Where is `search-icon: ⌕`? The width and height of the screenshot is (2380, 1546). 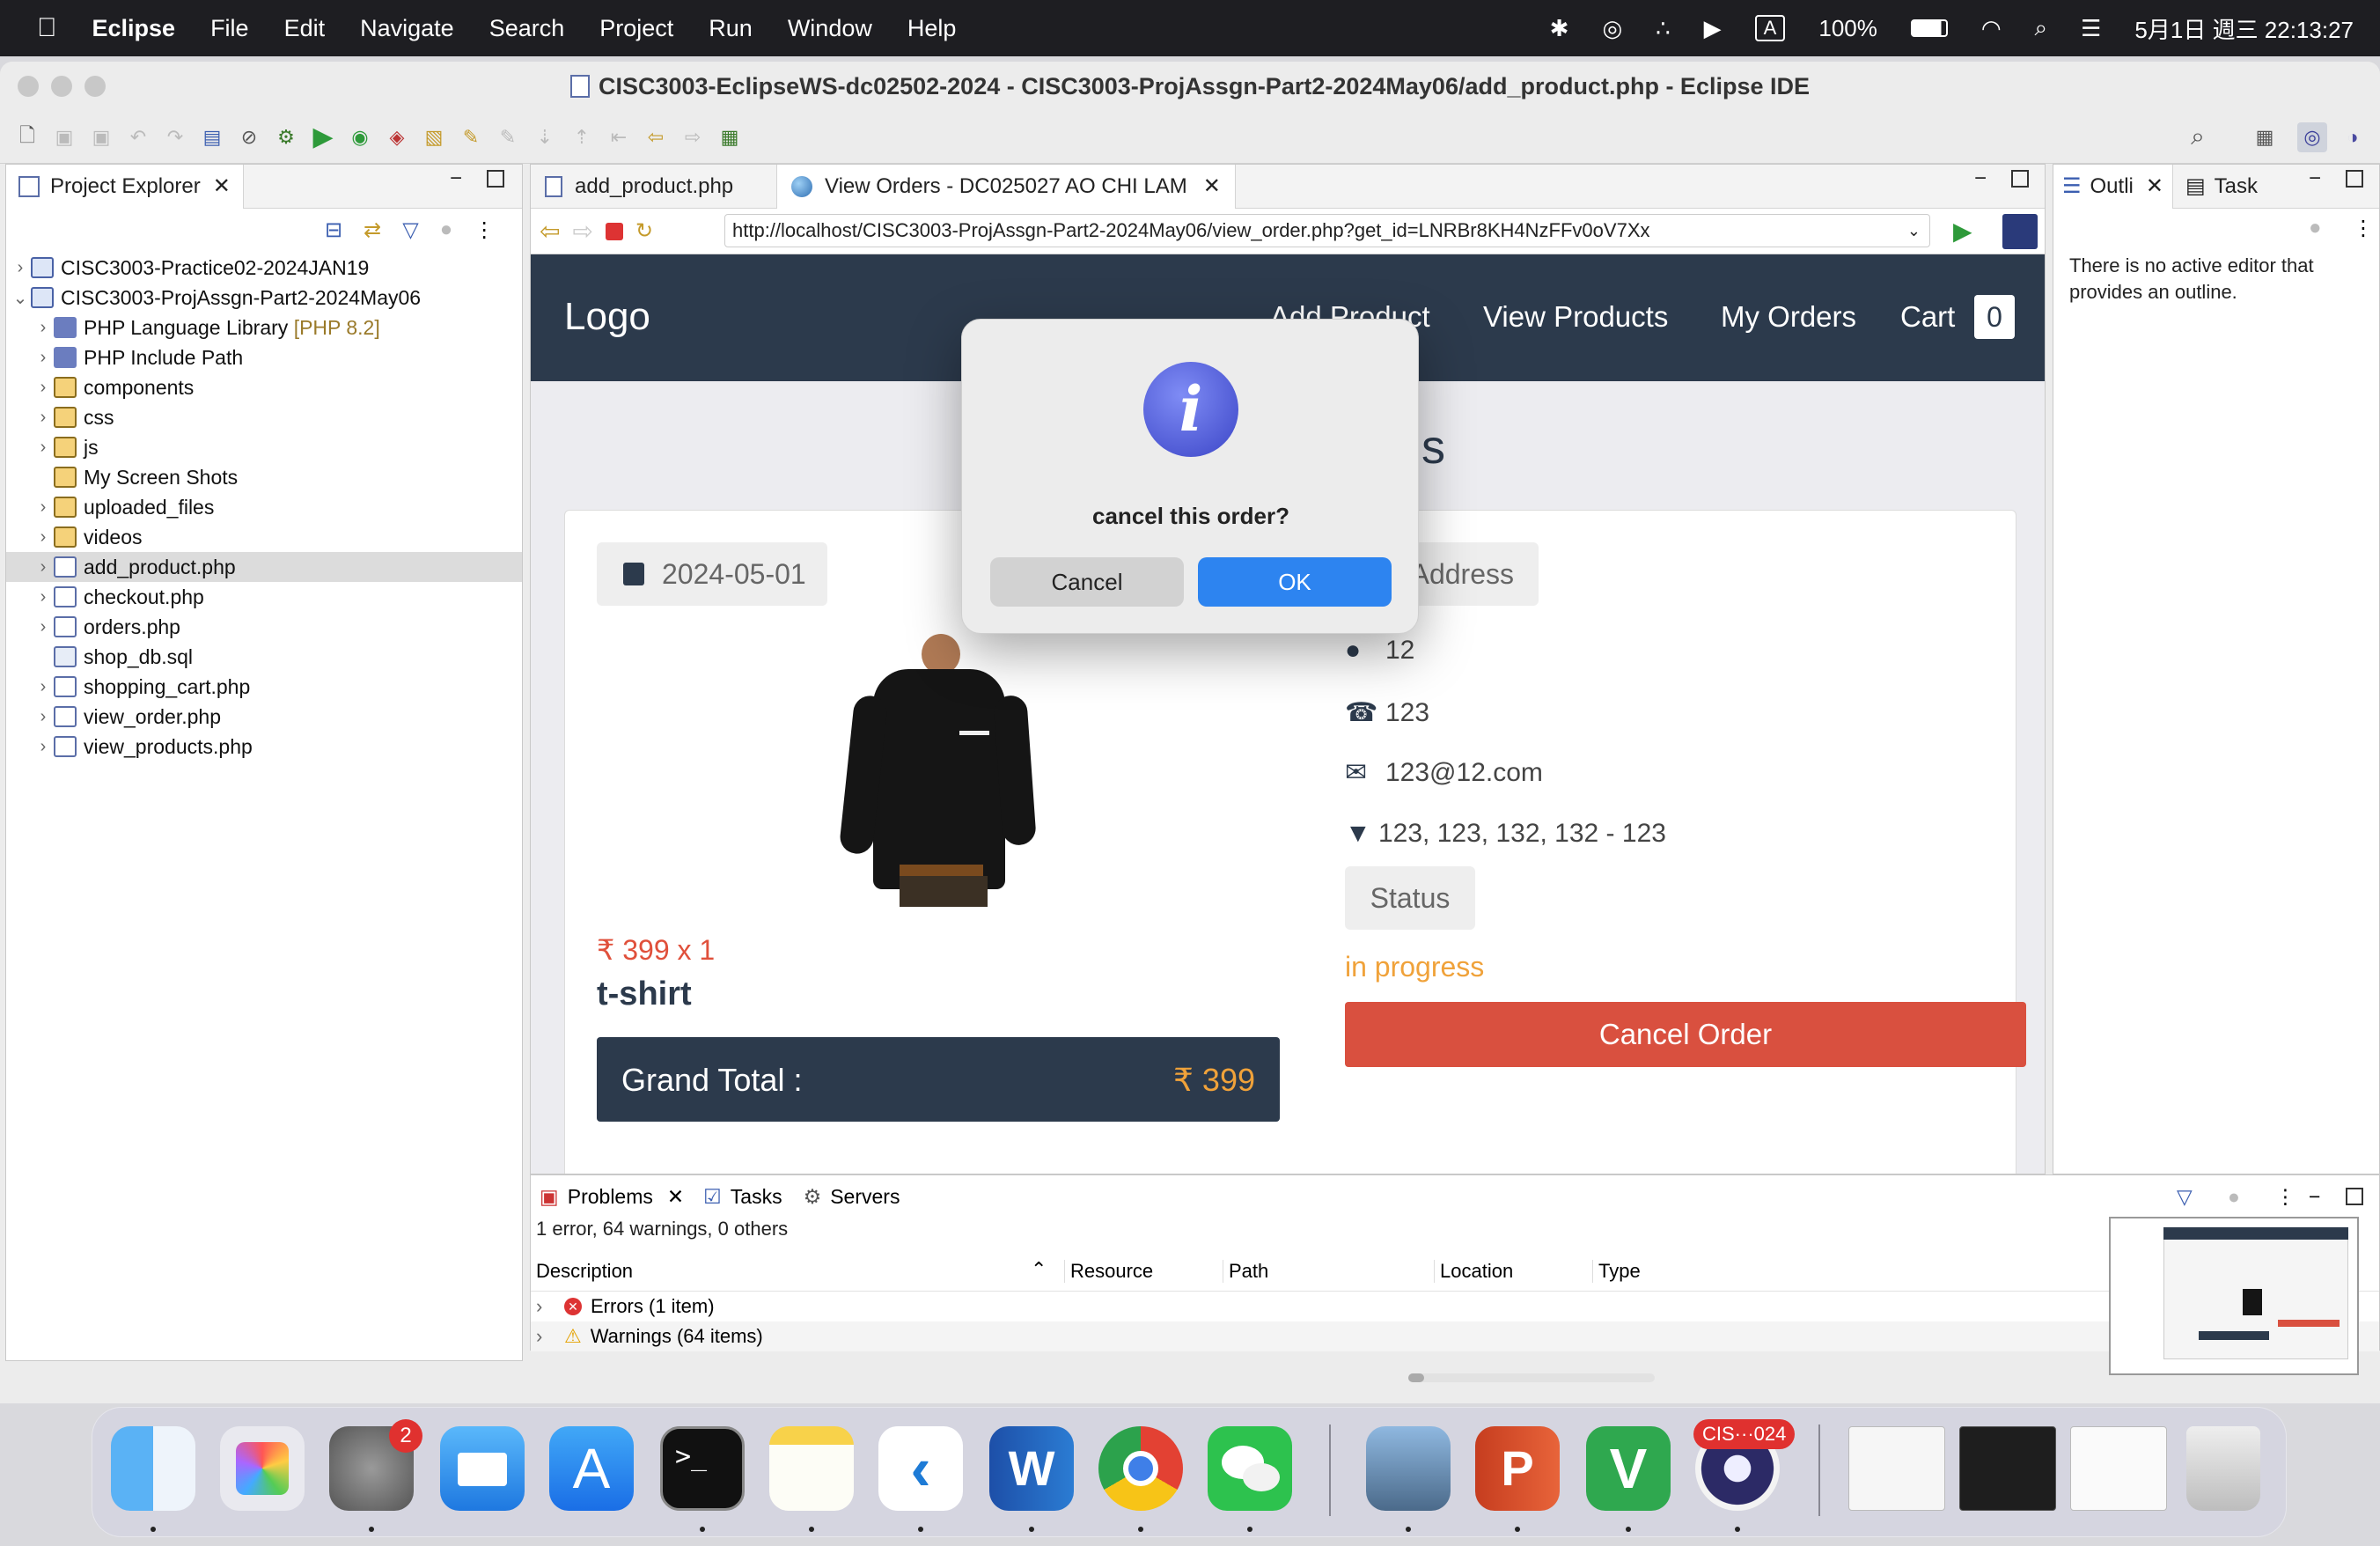 search-icon: ⌕ is located at coordinates (2198, 137).